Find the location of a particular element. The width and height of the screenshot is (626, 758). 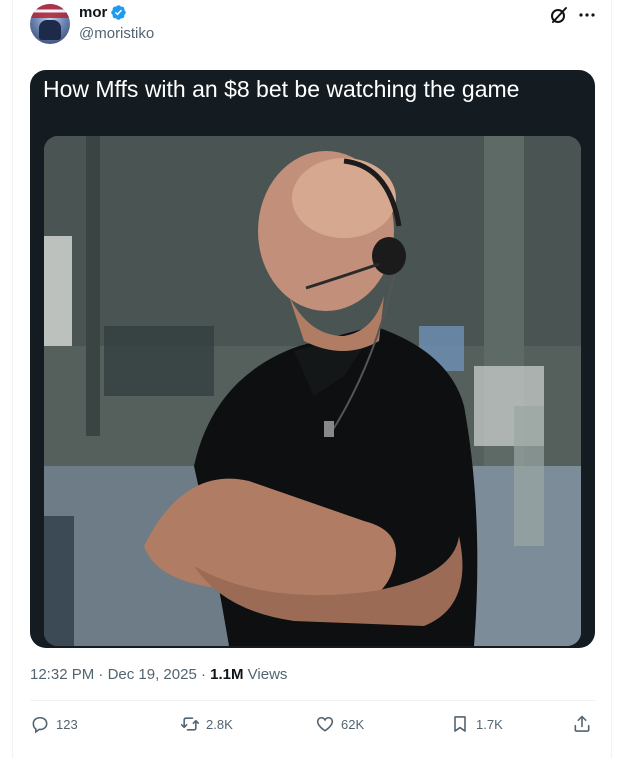

tweet-header: mor @moristiko is located at coordinates (313, 30).